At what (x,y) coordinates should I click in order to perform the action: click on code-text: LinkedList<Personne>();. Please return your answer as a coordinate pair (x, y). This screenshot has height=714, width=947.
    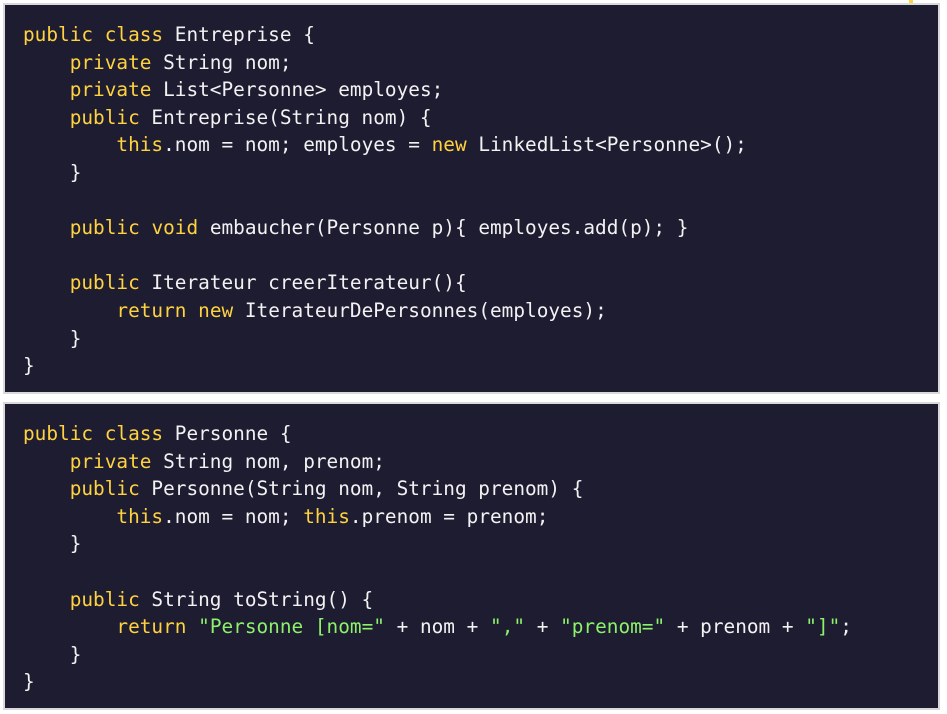
    Looking at the image, I should click on (606, 145).